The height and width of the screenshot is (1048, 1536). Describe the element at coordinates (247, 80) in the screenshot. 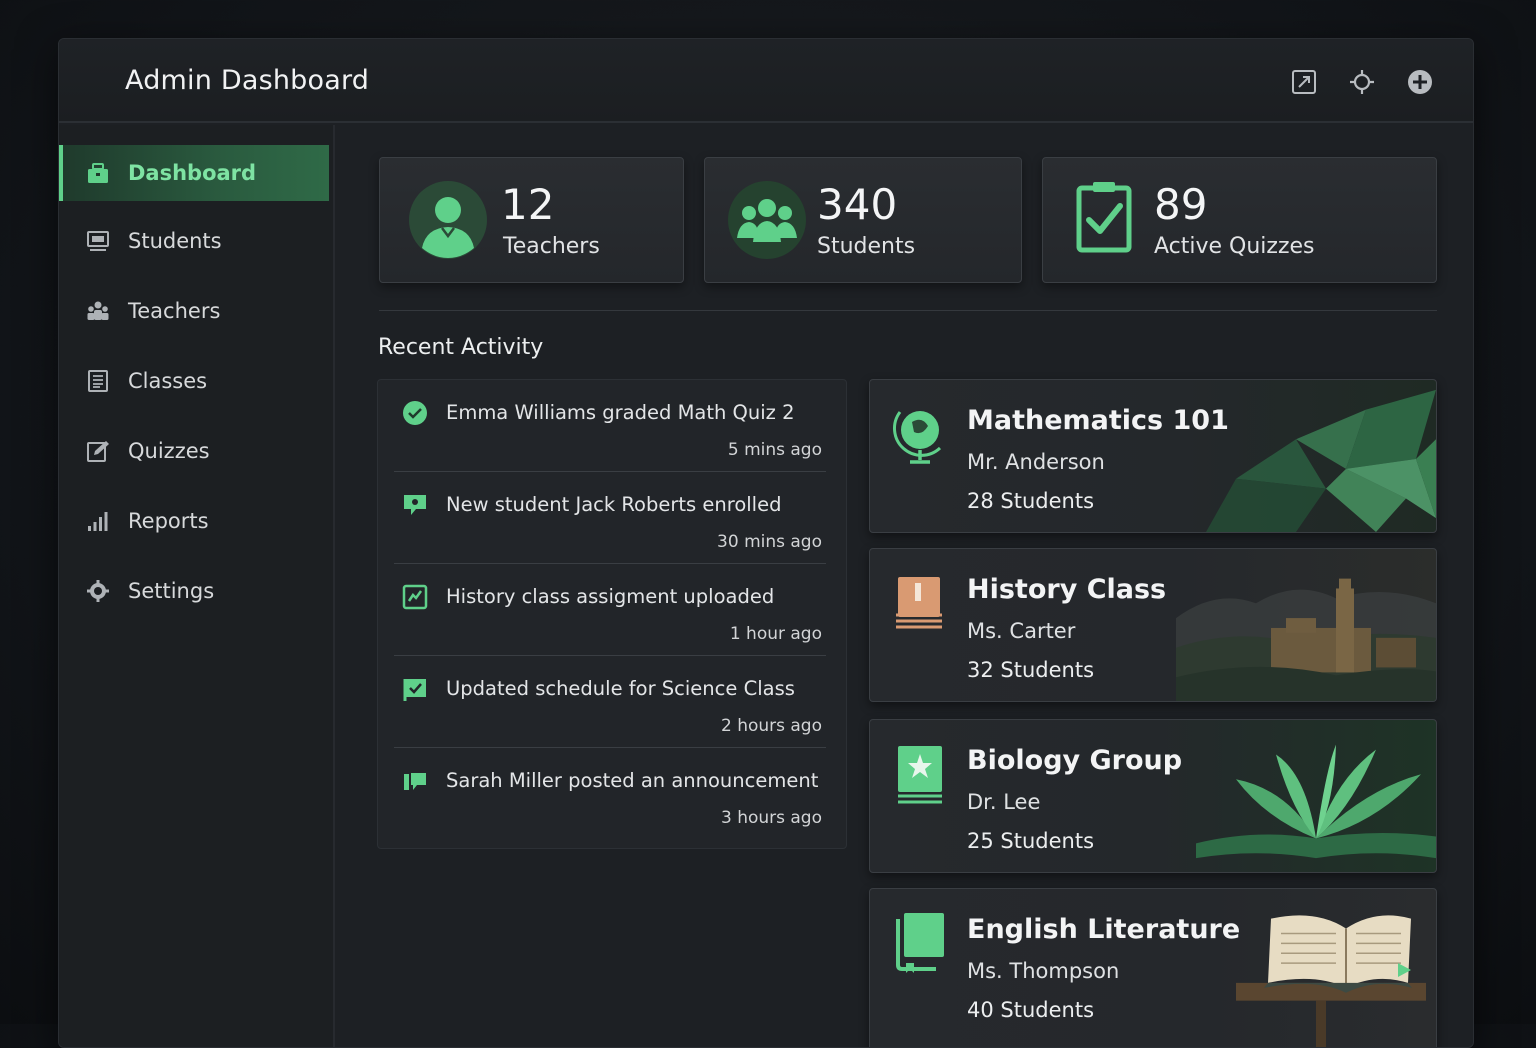

I see `page-title: Admin Dashboard` at that location.